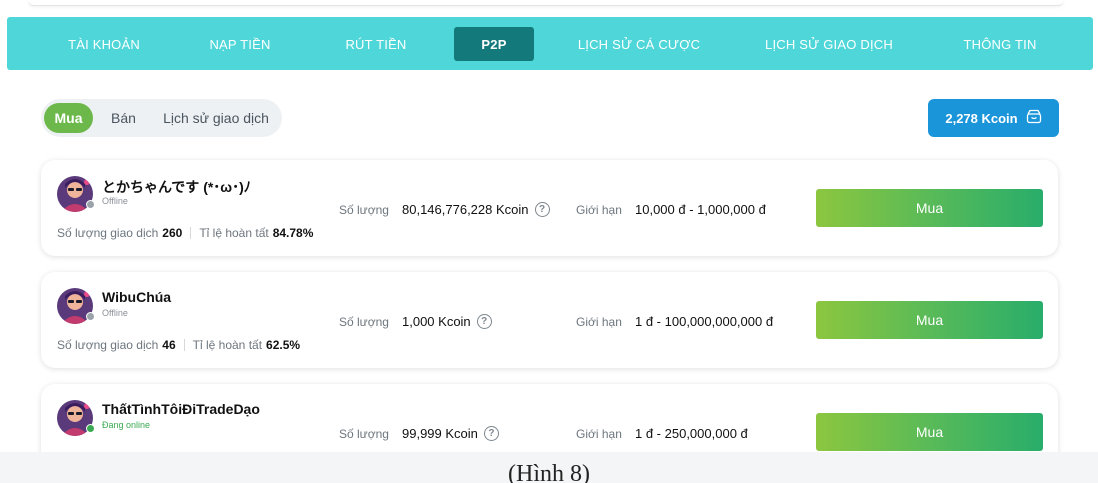 The image size is (1098, 483). Describe the element at coordinates (216, 118) in the screenshot. I see `segment-history: Lịch sử giao dịch` at that location.